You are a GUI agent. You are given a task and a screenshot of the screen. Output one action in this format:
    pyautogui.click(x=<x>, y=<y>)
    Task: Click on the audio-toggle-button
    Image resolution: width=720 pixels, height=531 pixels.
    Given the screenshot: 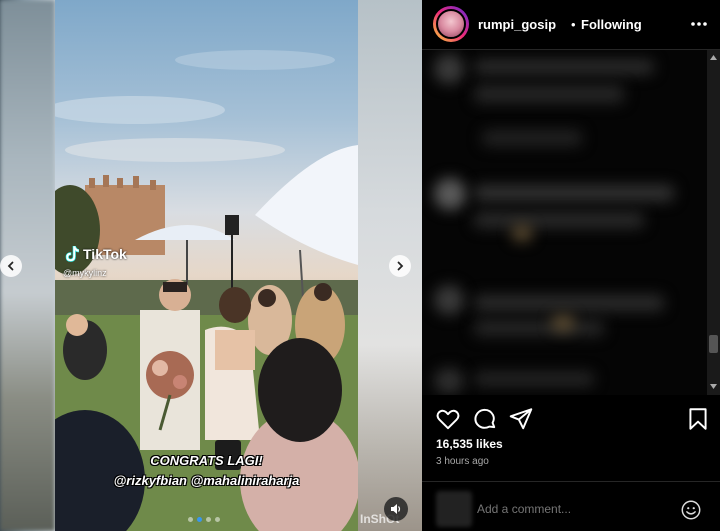 What is the action you would take?
    pyautogui.click(x=396, y=509)
    